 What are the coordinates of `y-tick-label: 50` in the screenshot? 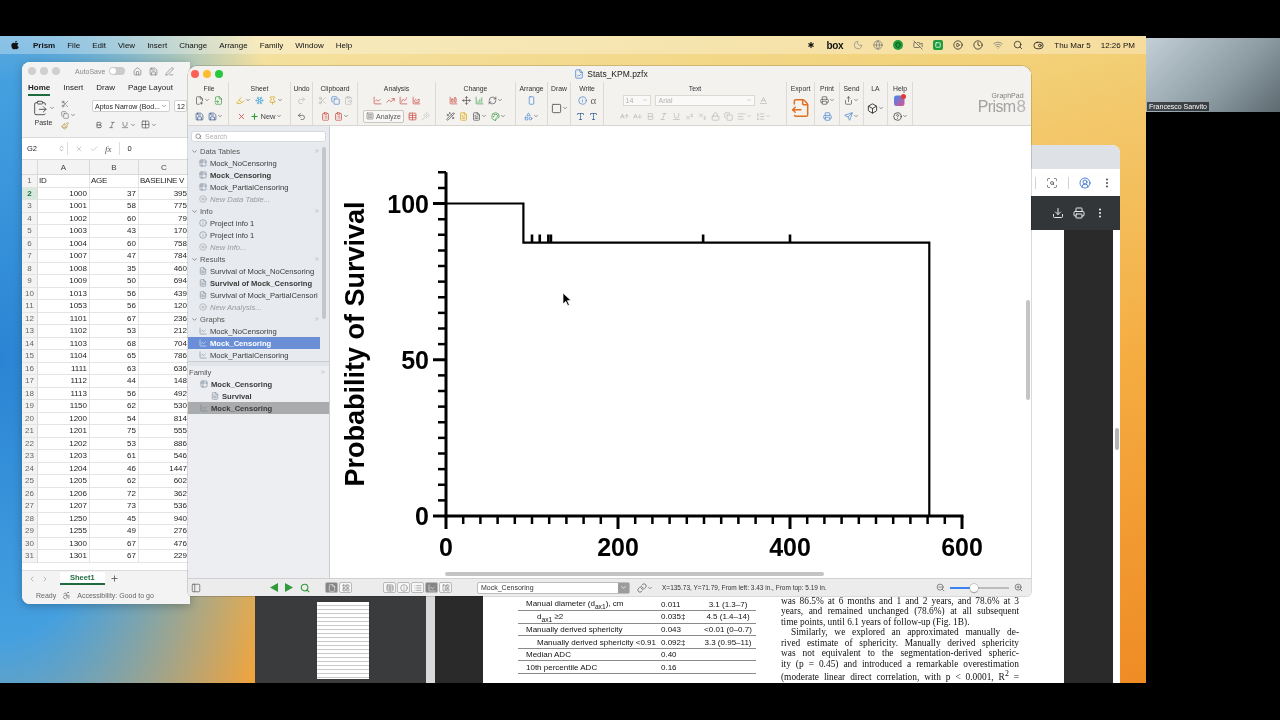 It's located at (415, 359).